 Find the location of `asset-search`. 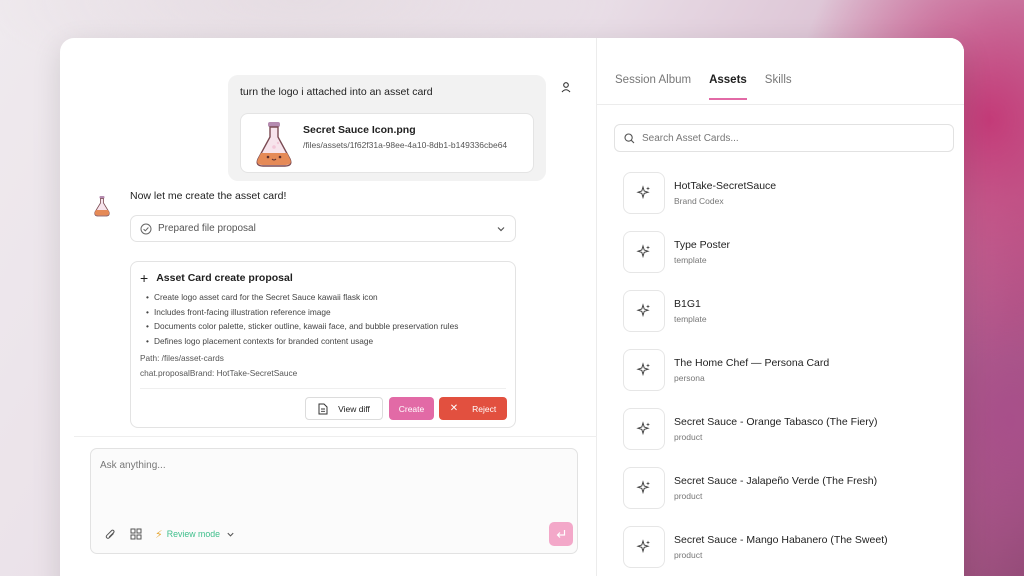

asset-search is located at coordinates (784, 138).